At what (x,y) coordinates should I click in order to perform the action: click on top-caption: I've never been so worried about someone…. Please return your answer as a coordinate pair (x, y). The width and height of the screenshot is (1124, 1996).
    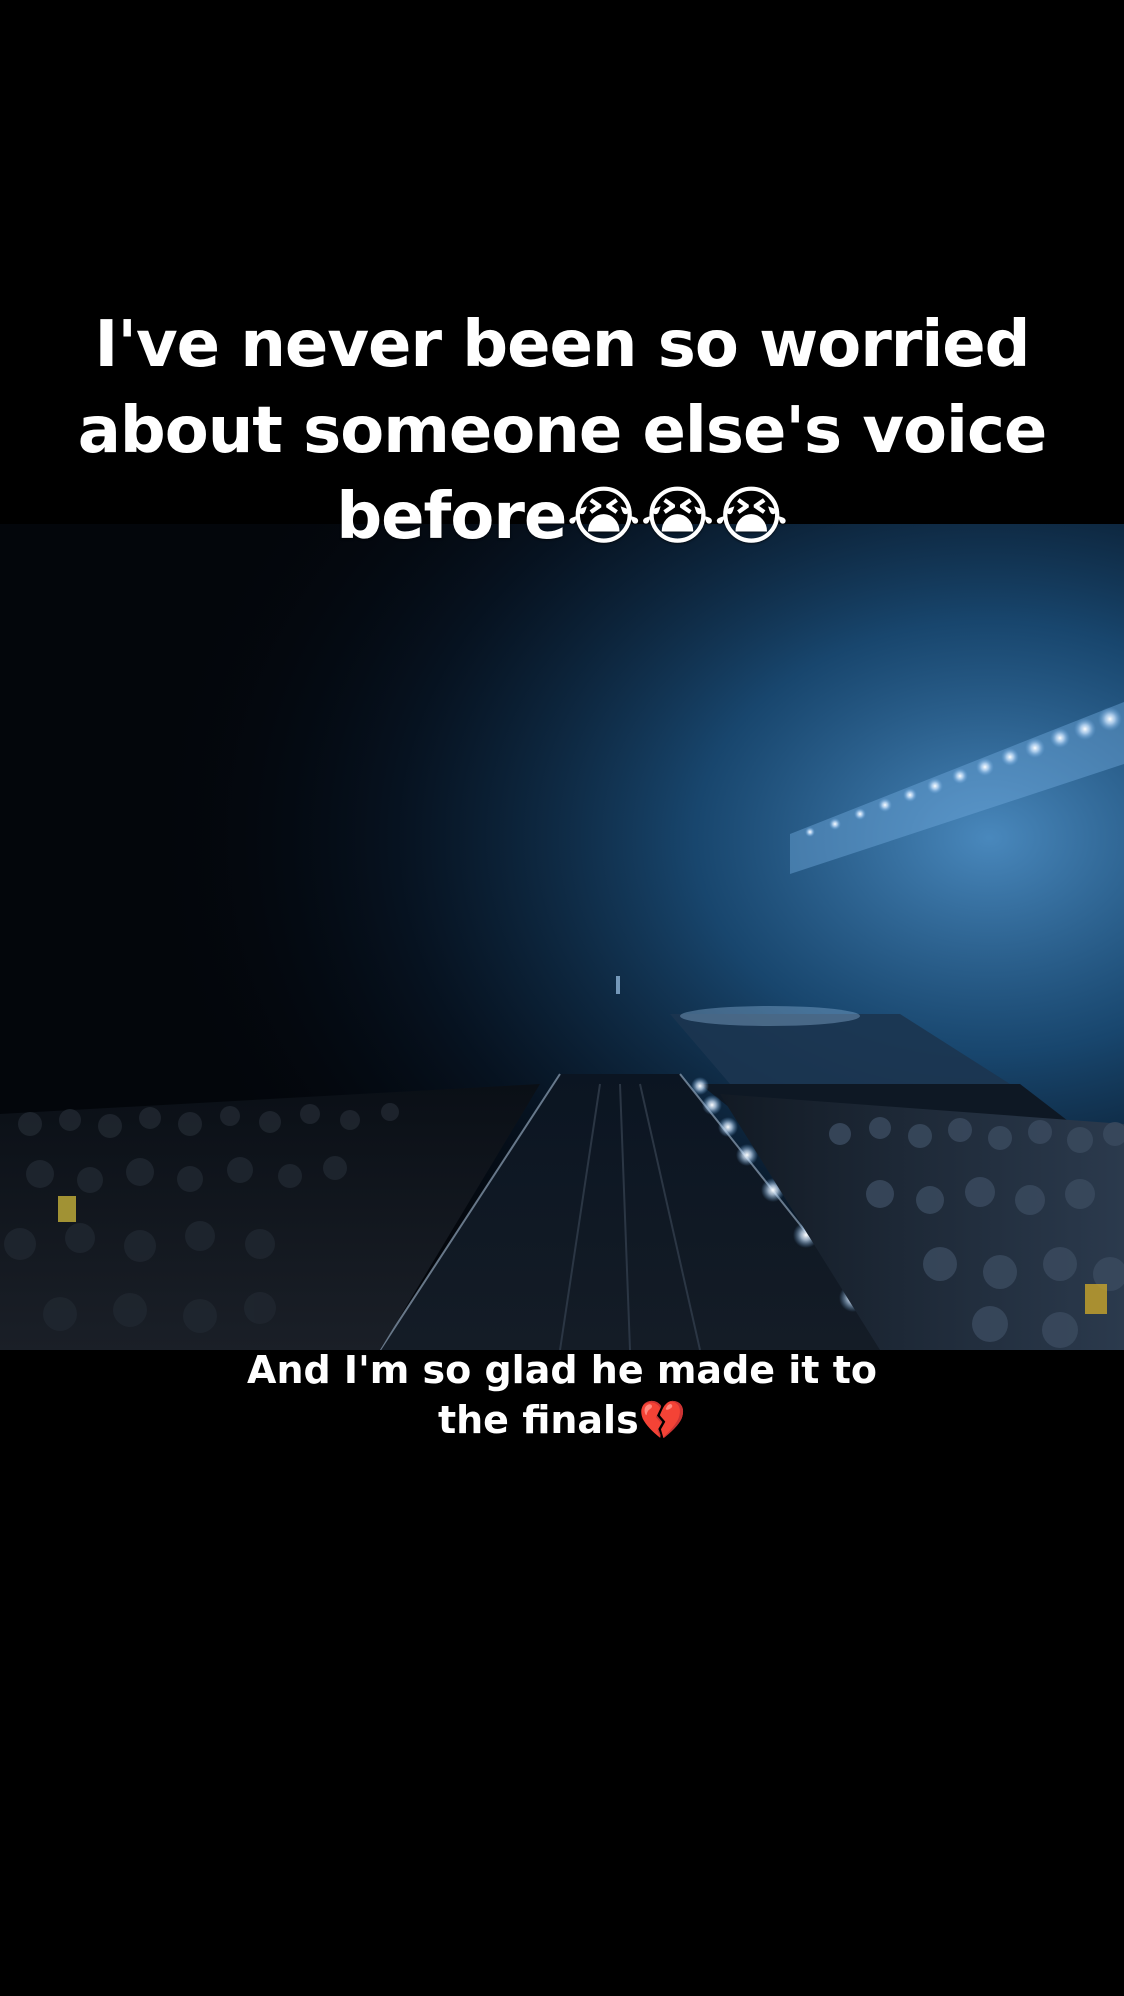
    Looking at the image, I should click on (562, 431).